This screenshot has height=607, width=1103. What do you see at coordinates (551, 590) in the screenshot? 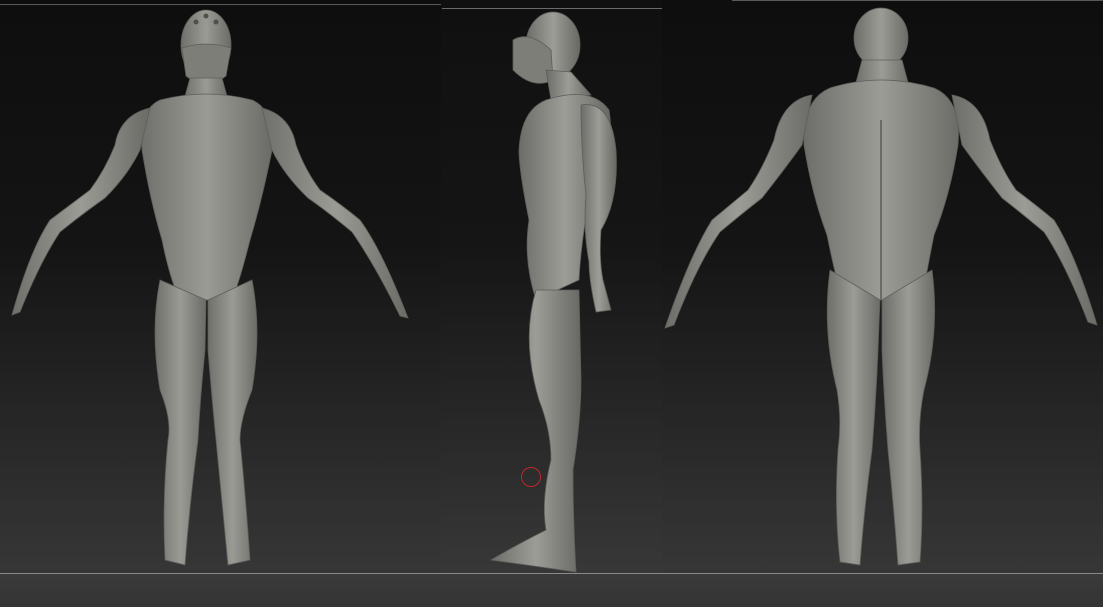
I see `bottom-shelf` at bounding box center [551, 590].